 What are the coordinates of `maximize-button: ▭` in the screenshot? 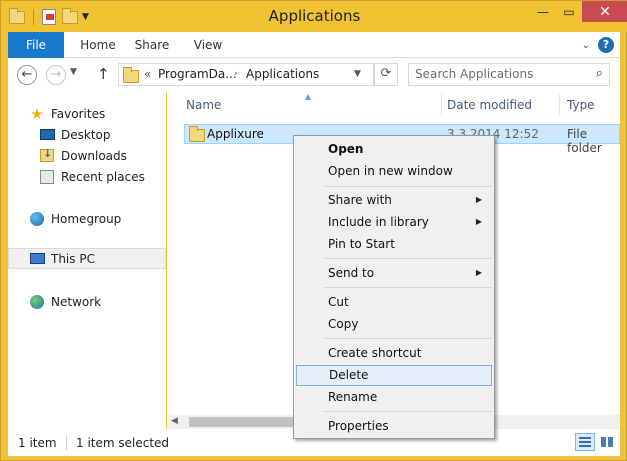 It's located at (569, 11).